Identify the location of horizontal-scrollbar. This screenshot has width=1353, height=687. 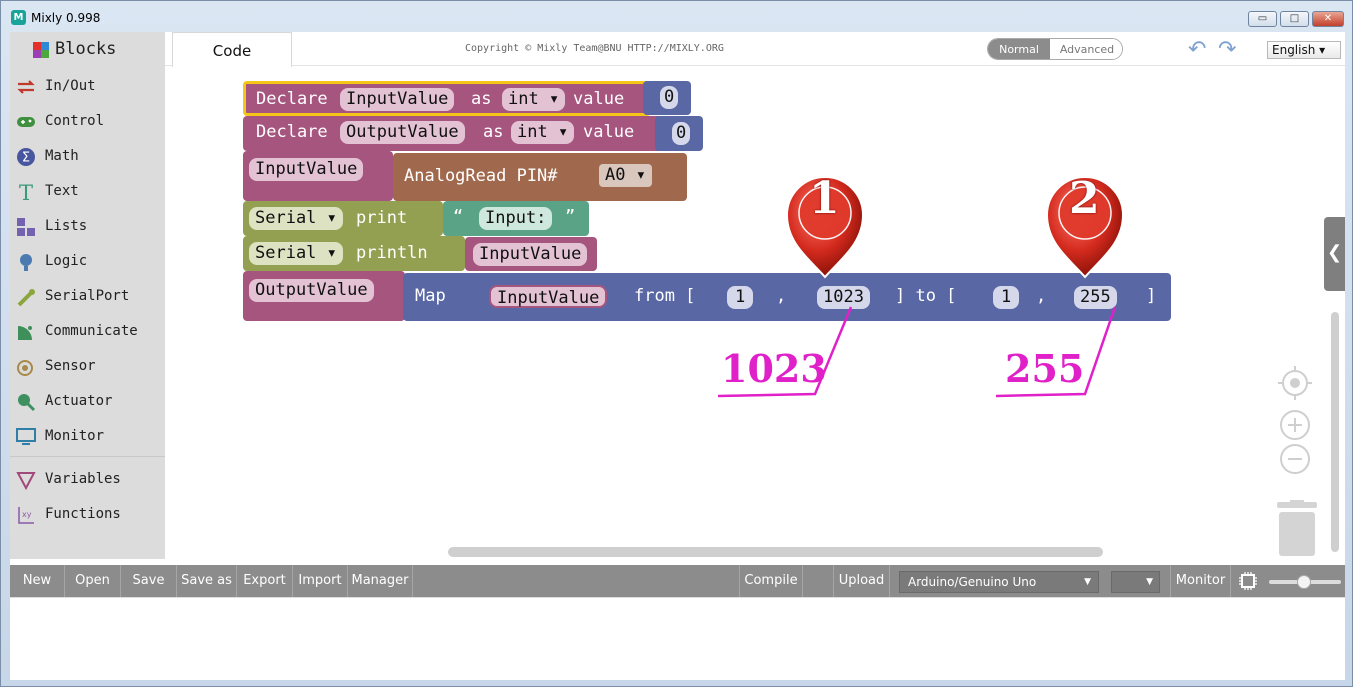
(775, 552).